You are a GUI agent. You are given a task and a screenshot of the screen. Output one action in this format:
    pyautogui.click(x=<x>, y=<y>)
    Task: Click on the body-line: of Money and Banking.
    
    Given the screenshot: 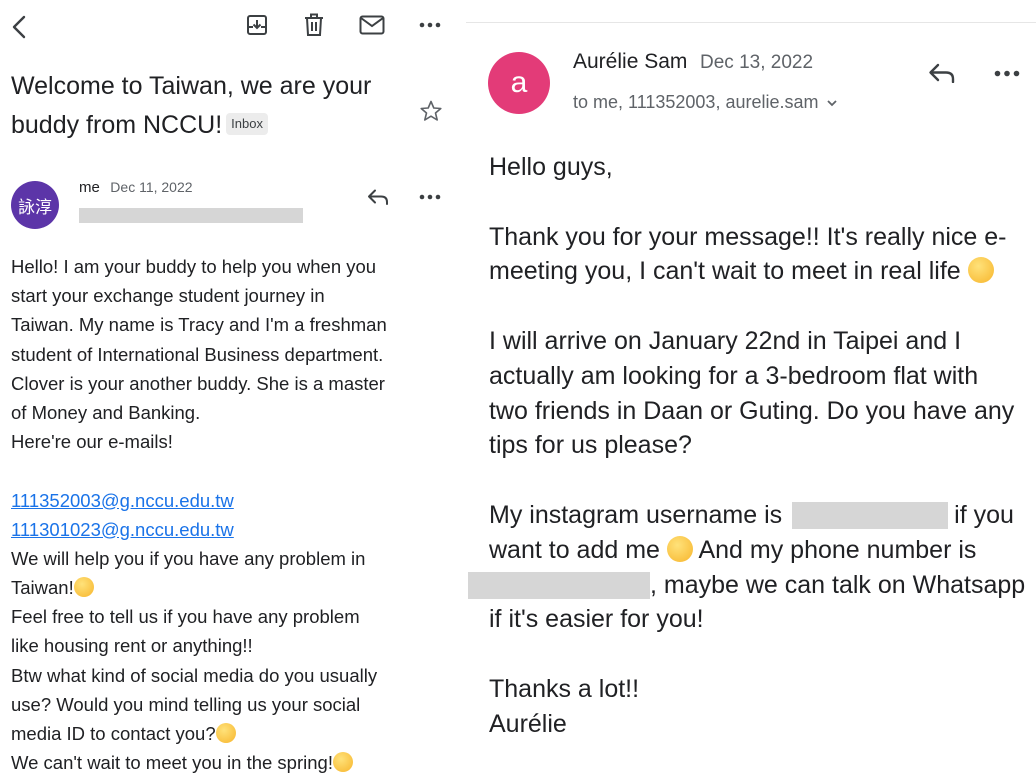 What is the action you would take?
    pyautogui.click(x=106, y=412)
    